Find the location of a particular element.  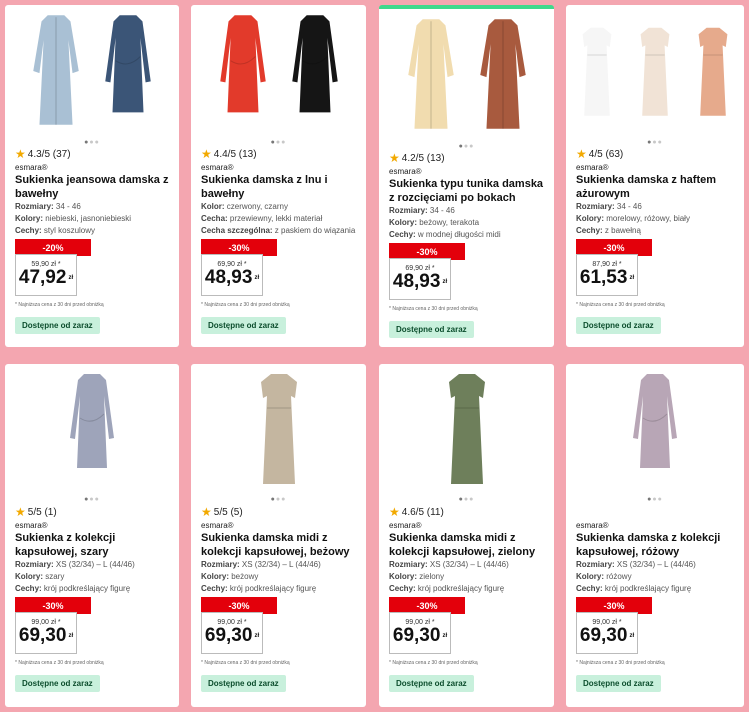

product-title: Sukienka z kolekcji kapsułowej, szary is located at coordinates (93, 545).